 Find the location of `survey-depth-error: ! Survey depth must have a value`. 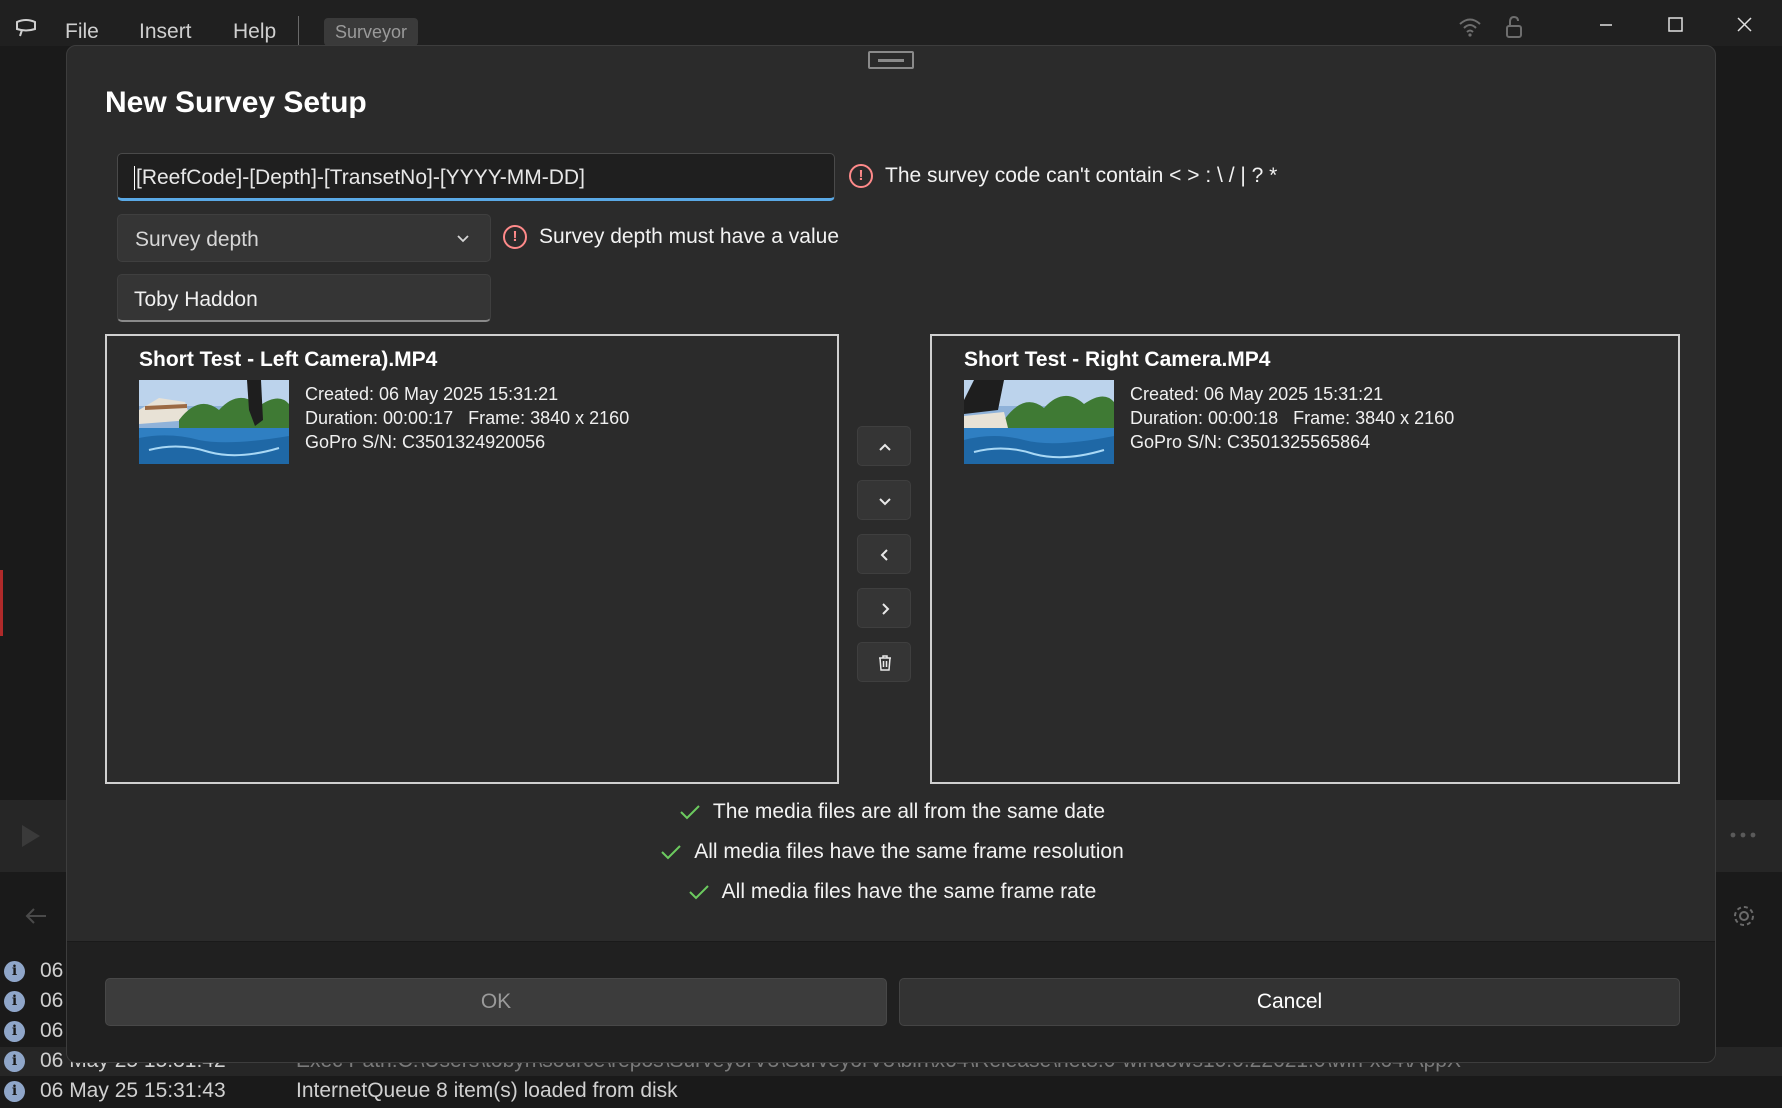

survey-depth-error: ! Survey depth must have a value is located at coordinates (671, 237).